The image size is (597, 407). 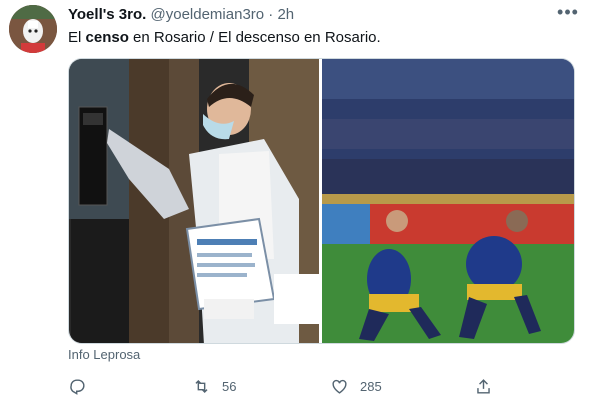 I want to click on display-name: Yoell's 3ro., so click(x=107, y=14).